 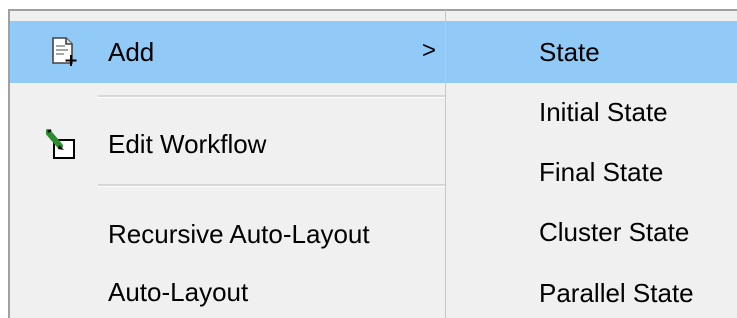 I want to click on submenu-item-parallel-state: Parallel State, so click(x=591, y=290).